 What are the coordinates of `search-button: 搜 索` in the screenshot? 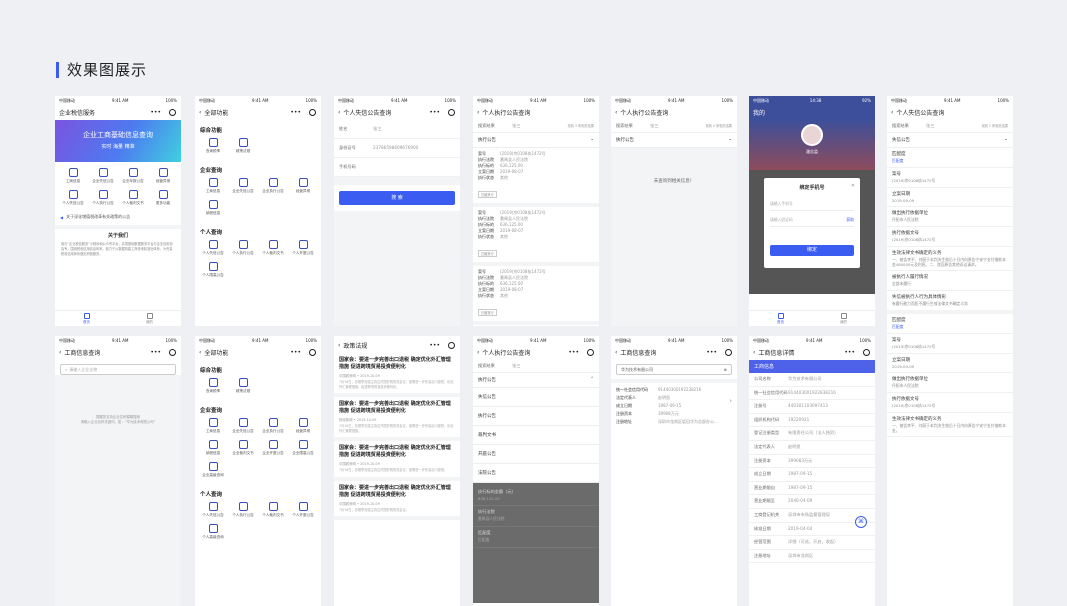 It's located at (397, 198).